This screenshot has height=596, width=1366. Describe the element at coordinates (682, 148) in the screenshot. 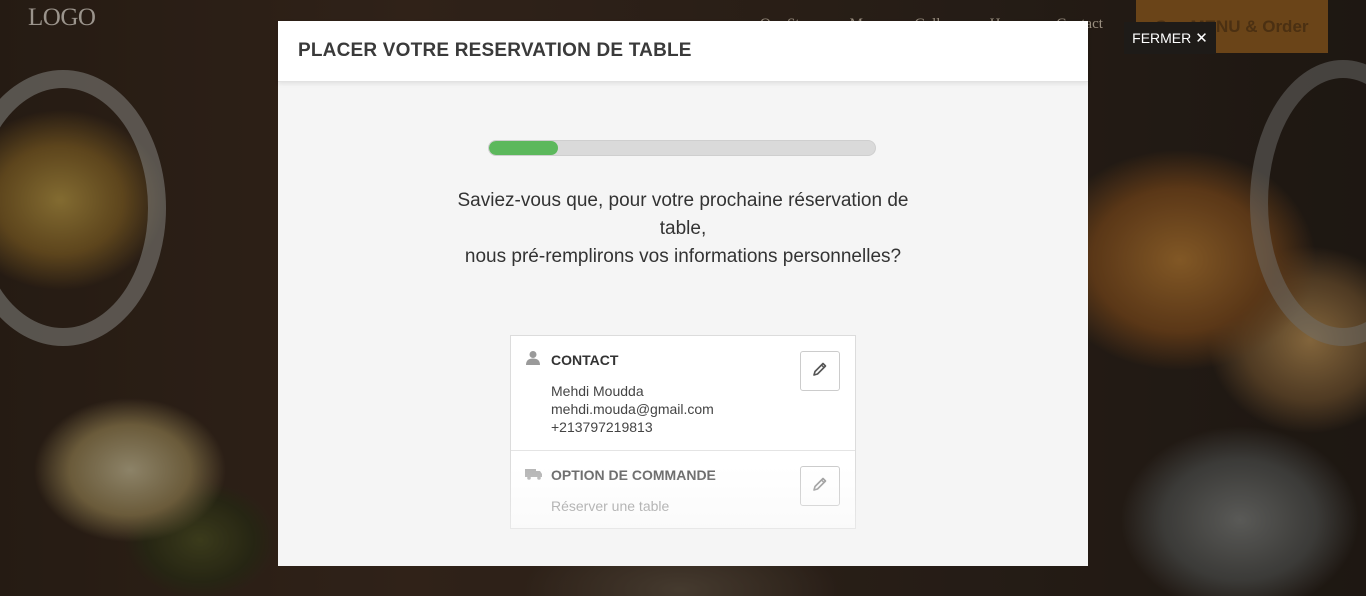

I see `progress-bar` at that location.